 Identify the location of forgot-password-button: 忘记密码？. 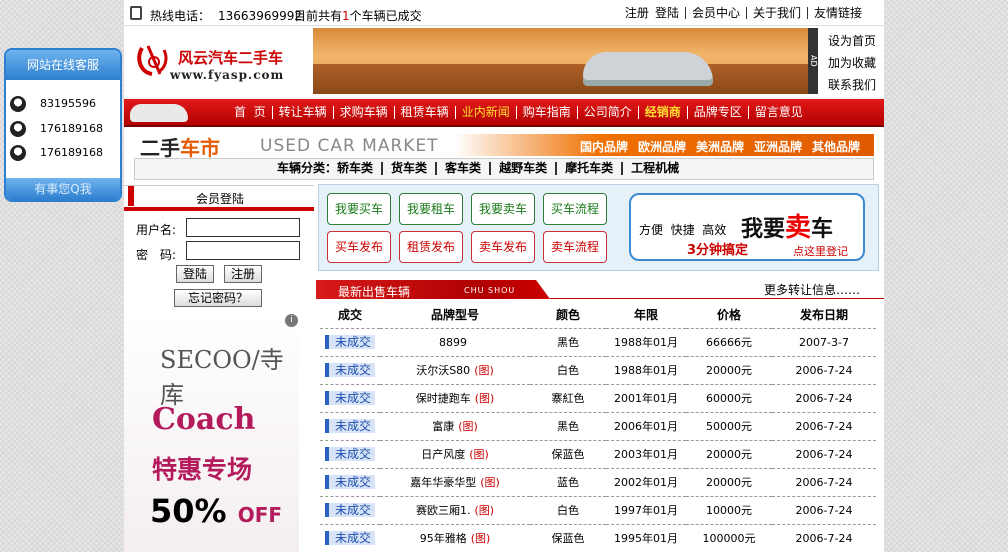
(218, 298).